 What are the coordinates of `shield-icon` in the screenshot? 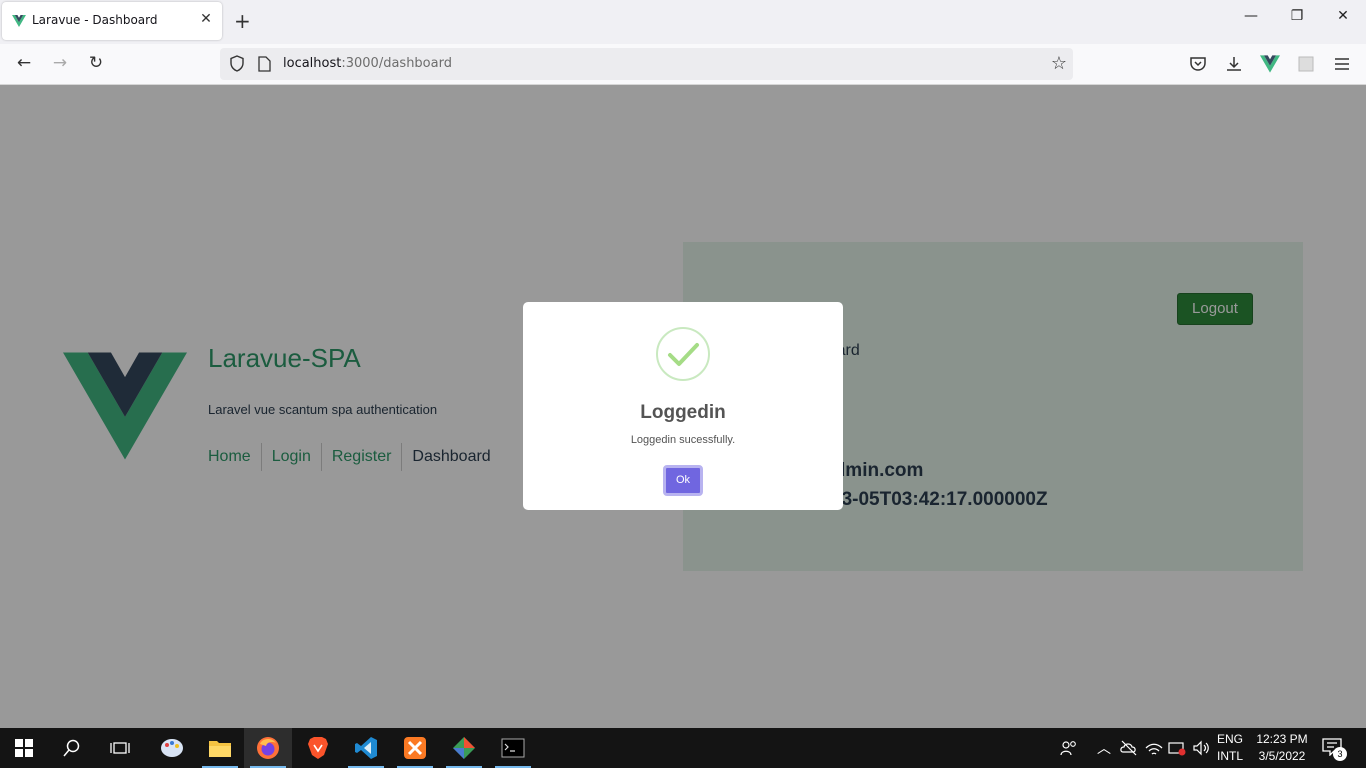 It's located at (237, 63).